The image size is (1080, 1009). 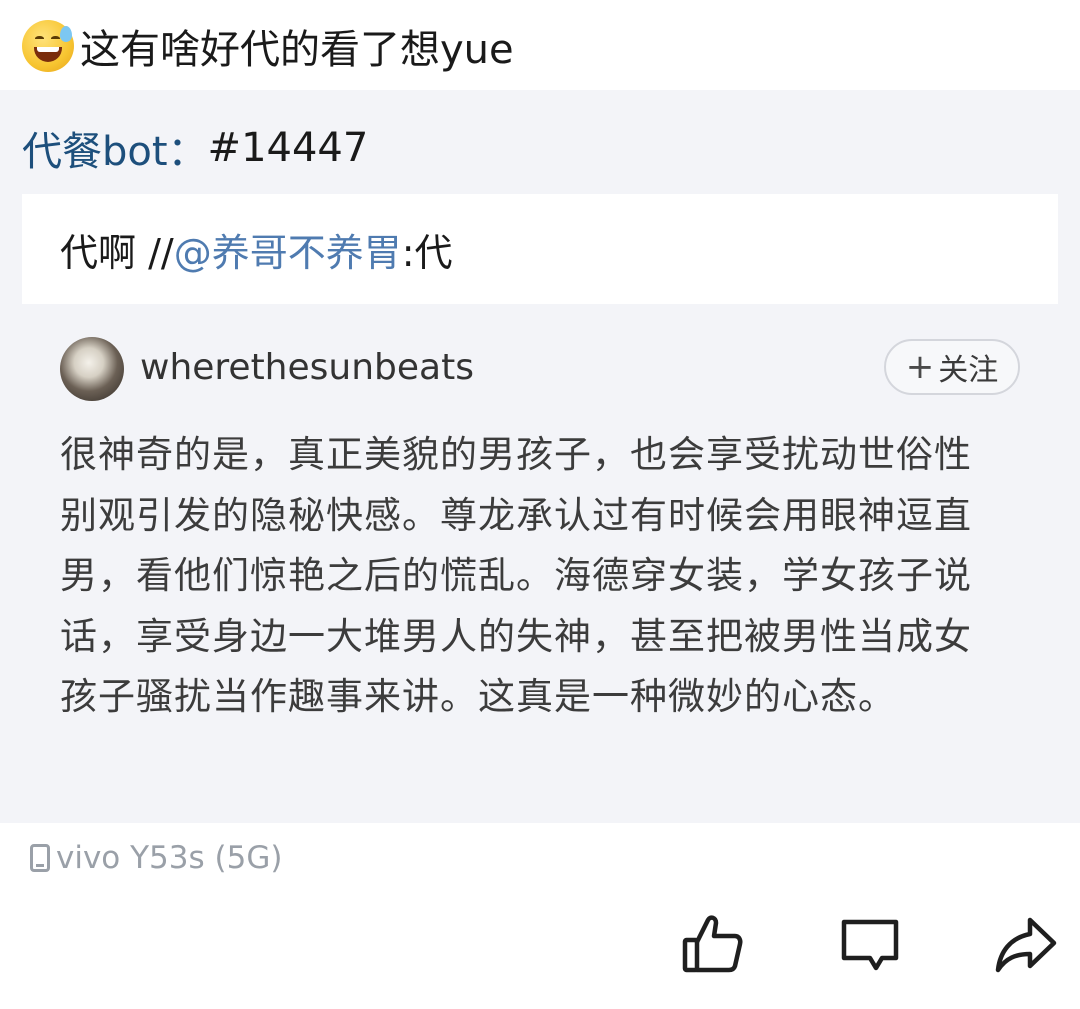 What do you see at coordinates (297, 50) in the screenshot?
I see `post-text: 这有啥好代的看了想yue` at bounding box center [297, 50].